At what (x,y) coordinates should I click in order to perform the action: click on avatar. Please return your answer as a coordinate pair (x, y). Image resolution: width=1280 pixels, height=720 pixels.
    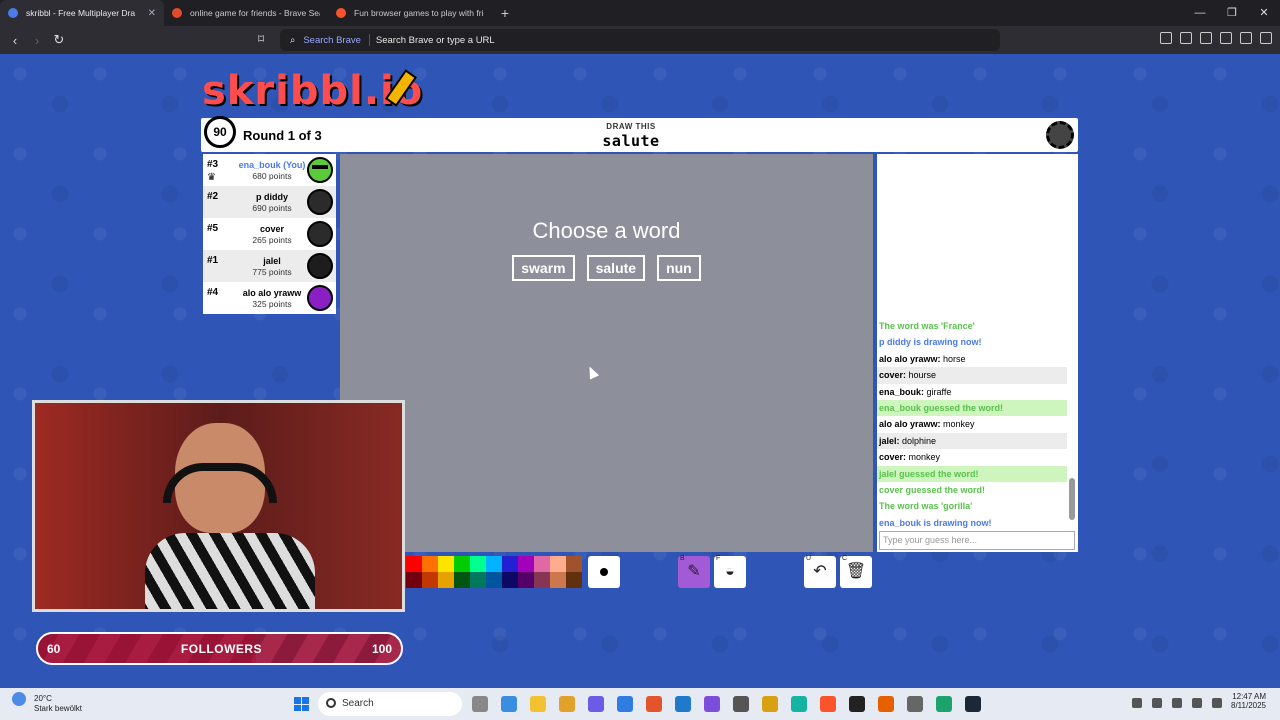
    Looking at the image, I should click on (320, 170).